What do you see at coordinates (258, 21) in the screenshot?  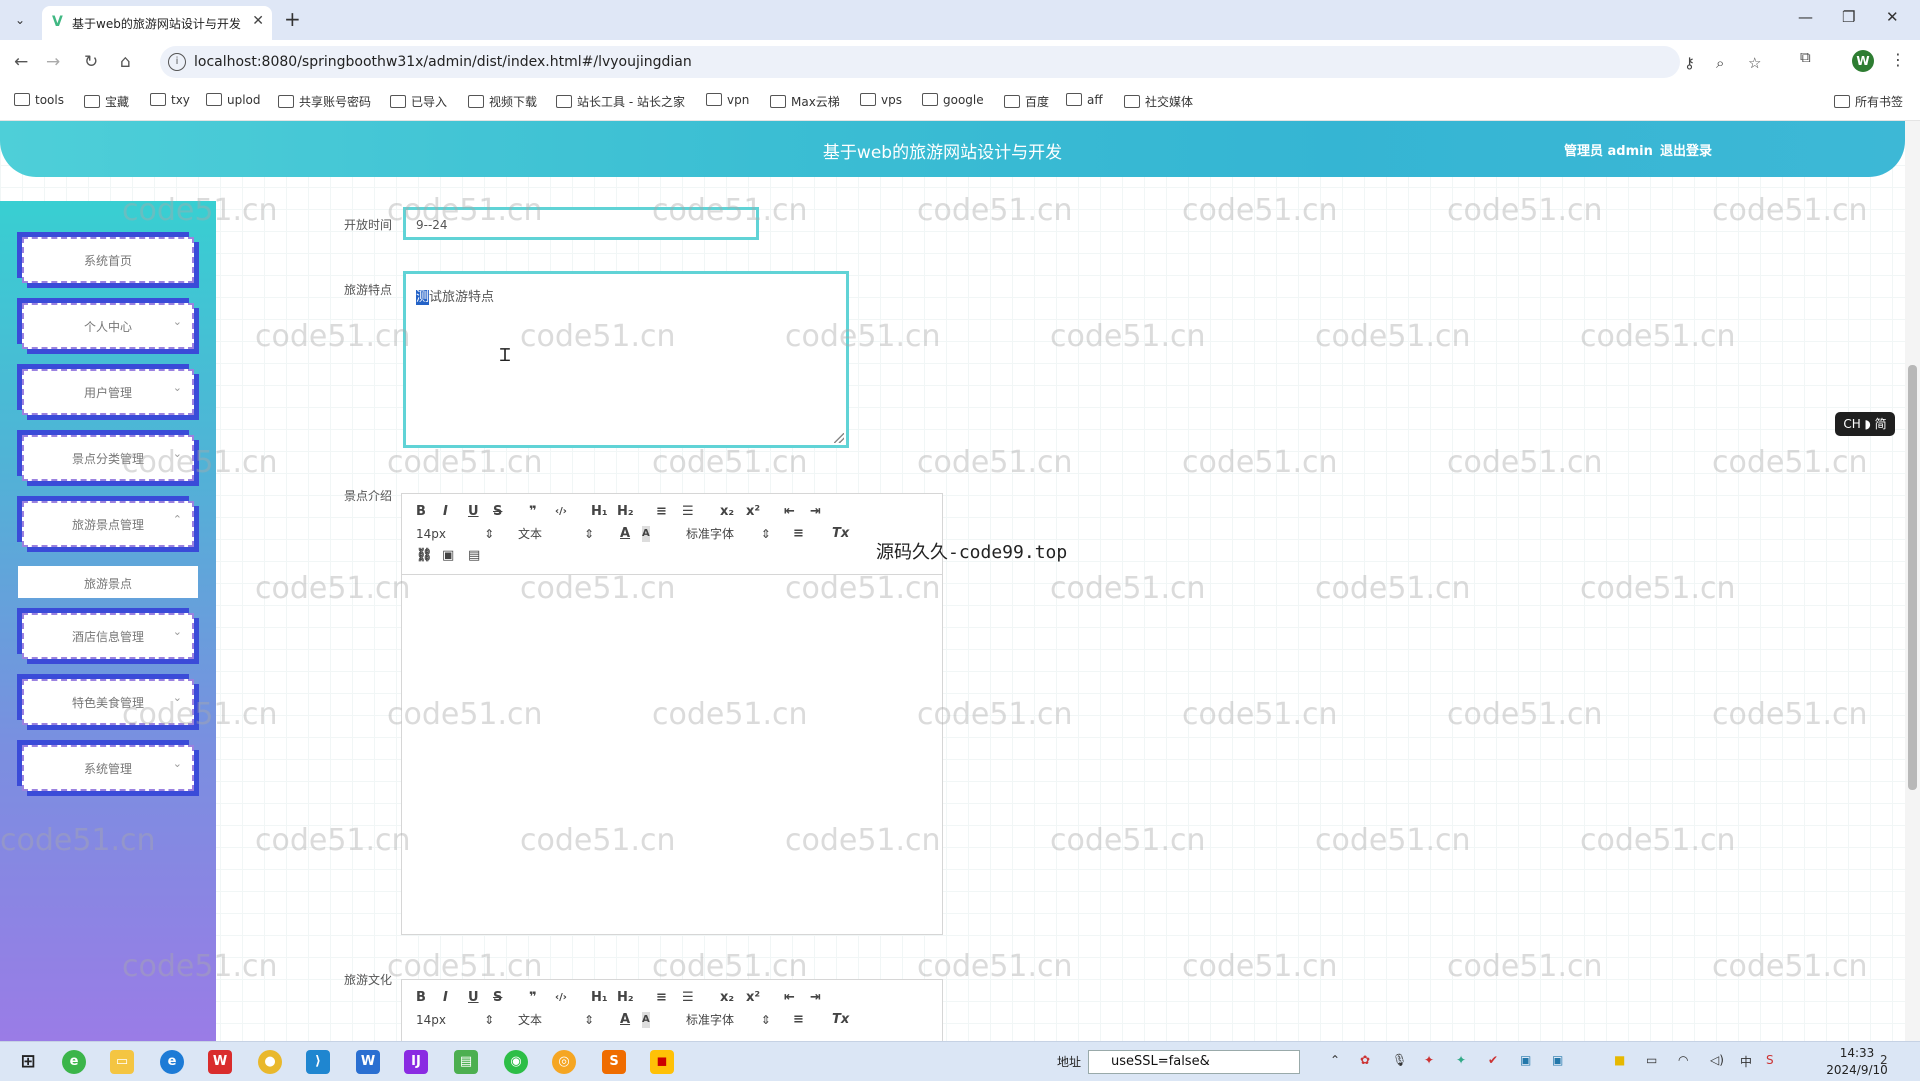 I see `tab-close-icon: ✕` at bounding box center [258, 21].